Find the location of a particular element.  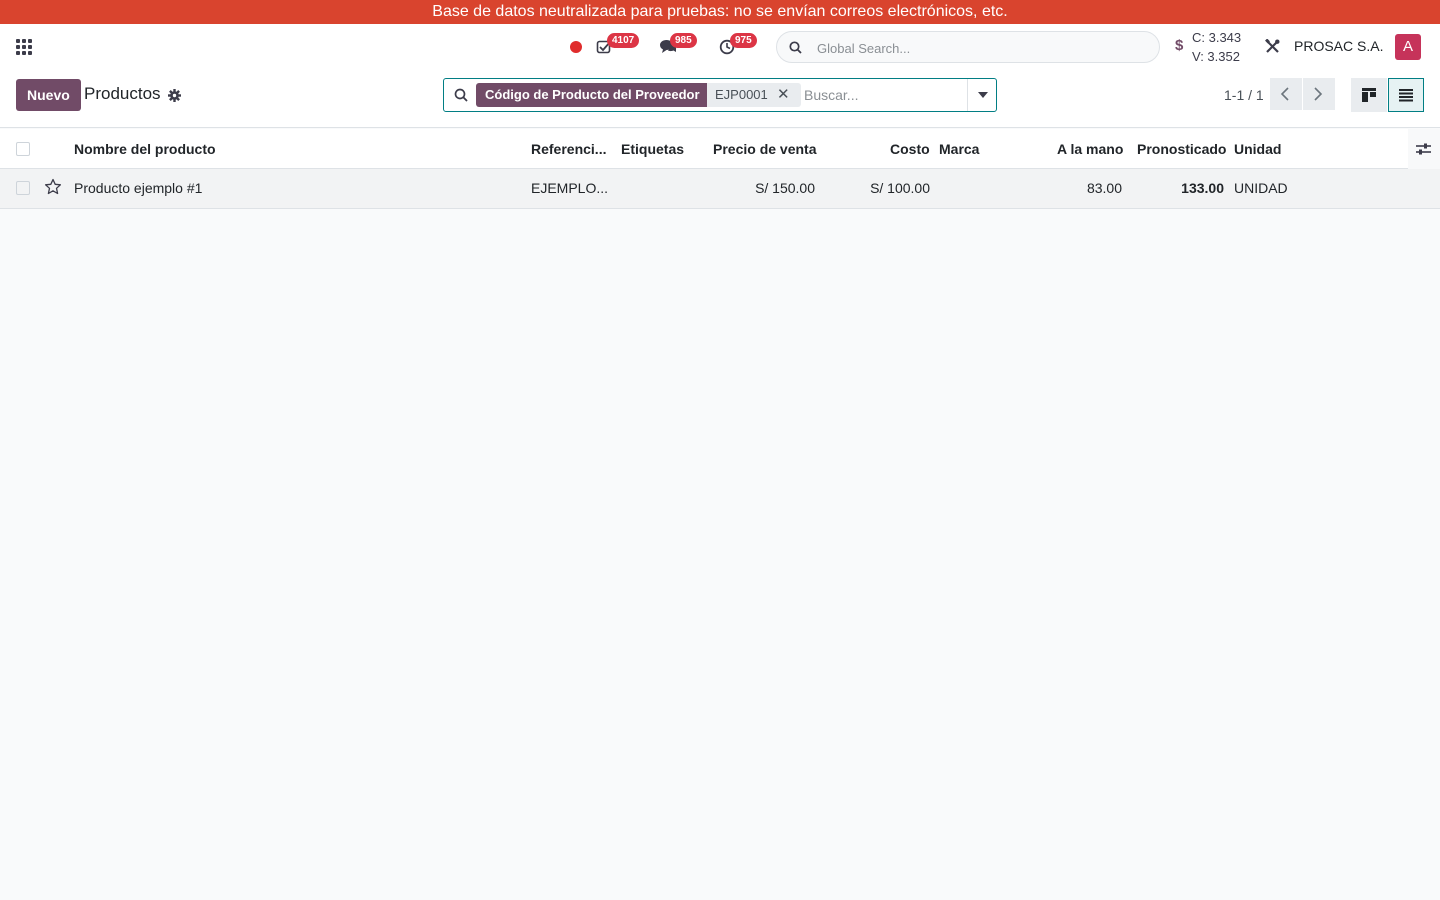

search-options-toggle is located at coordinates (982, 95).